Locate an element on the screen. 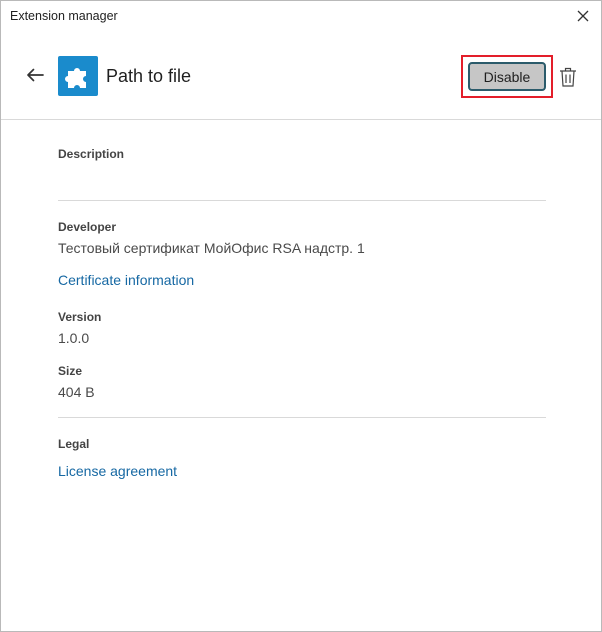  license-agreement-link: License agreement is located at coordinates (117, 471).